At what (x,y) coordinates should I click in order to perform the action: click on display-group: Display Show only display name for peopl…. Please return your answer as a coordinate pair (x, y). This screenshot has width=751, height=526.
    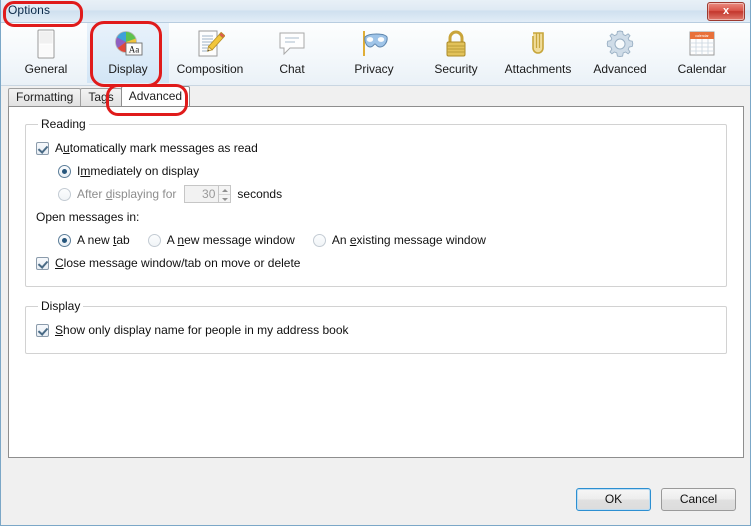
    Looking at the image, I should click on (376, 326).